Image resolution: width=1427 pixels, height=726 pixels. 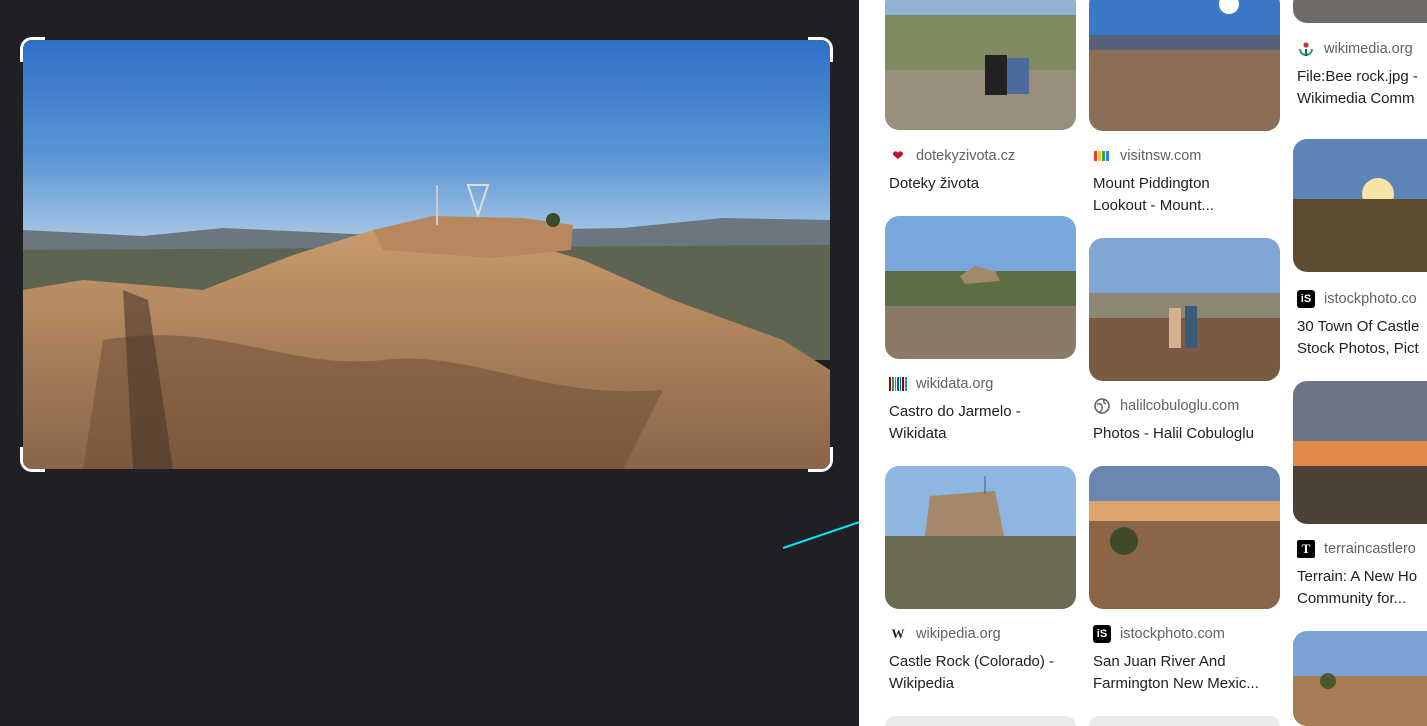 I want to click on result-source: wikidata.org, so click(x=941, y=384).